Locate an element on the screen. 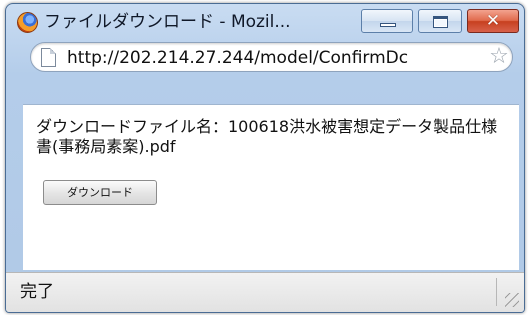 The image size is (530, 315). star-icon: ☆ is located at coordinates (499, 57).